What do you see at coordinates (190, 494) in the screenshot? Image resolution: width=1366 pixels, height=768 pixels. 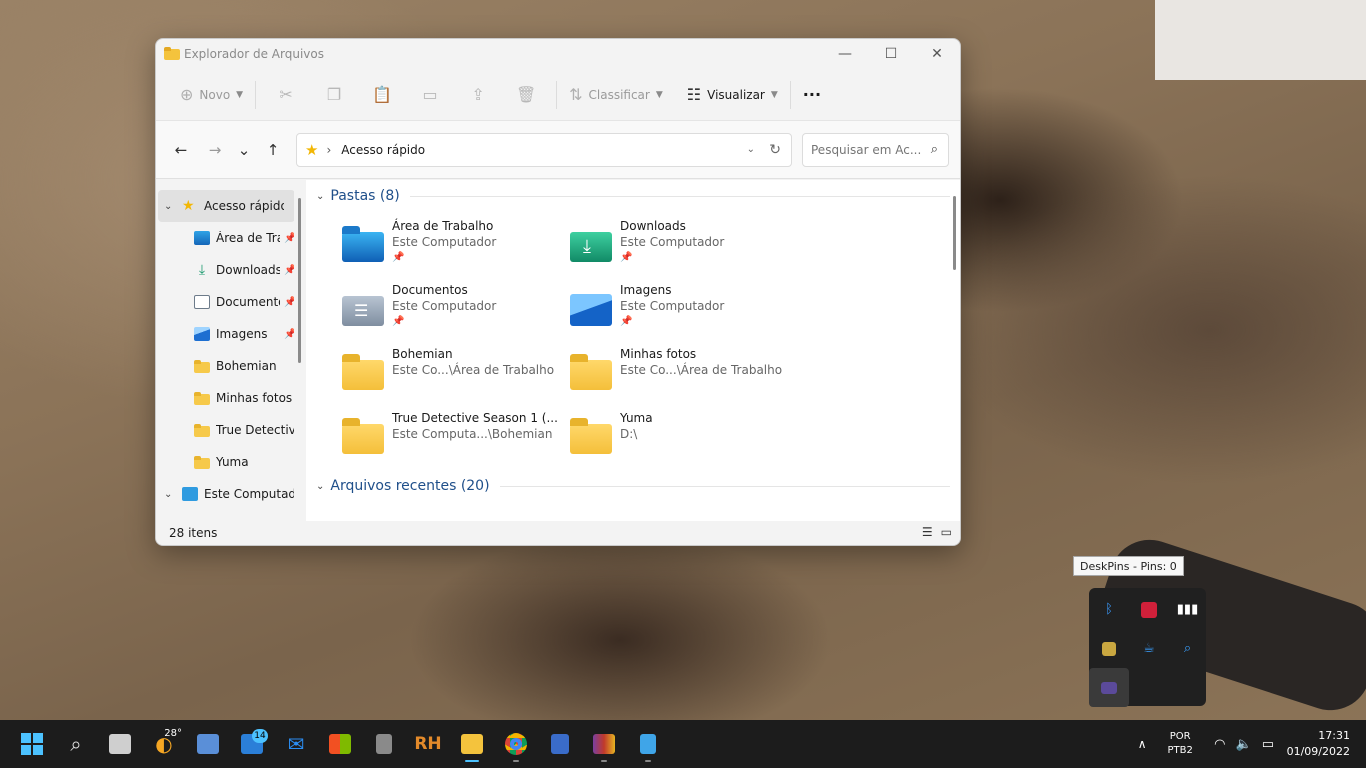 I see `computer-icon` at bounding box center [190, 494].